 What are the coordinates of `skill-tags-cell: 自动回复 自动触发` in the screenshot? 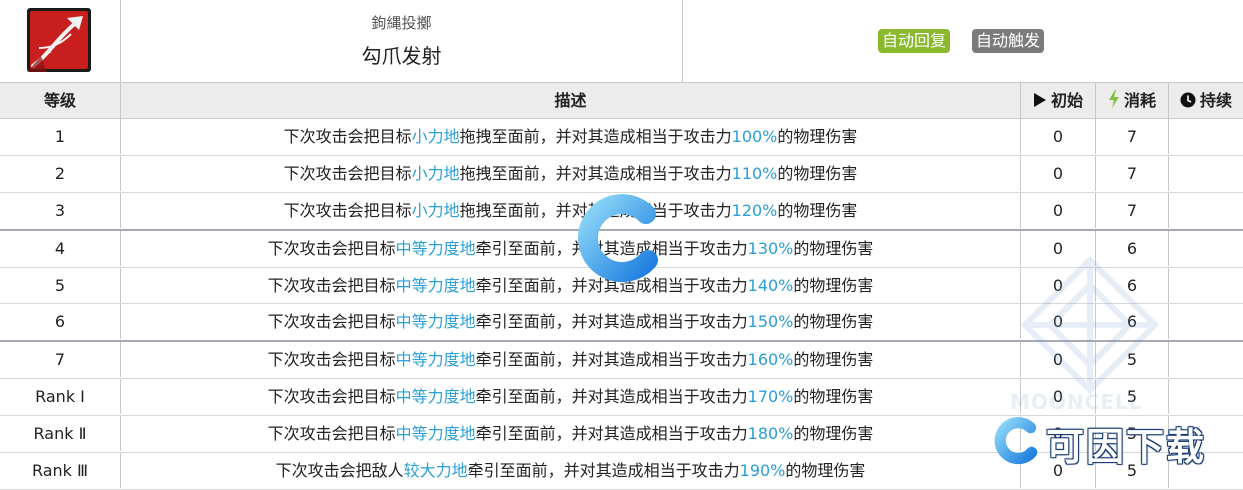 It's located at (963, 41).